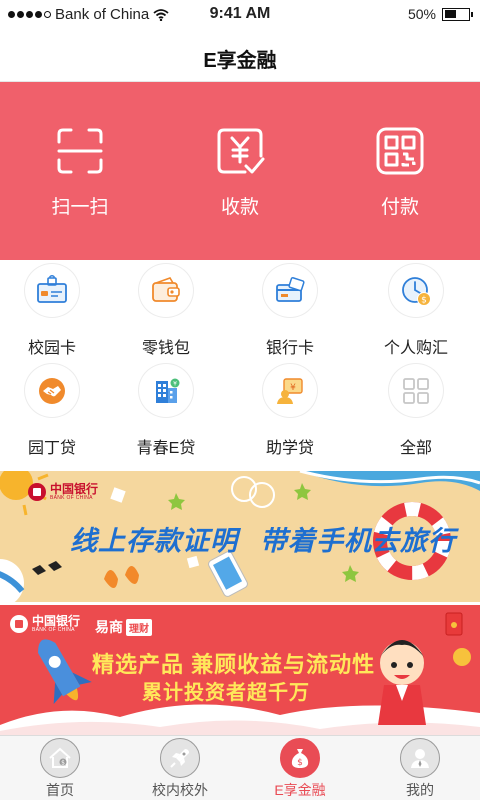  I want to click on service-all: 全部, so click(416, 409).